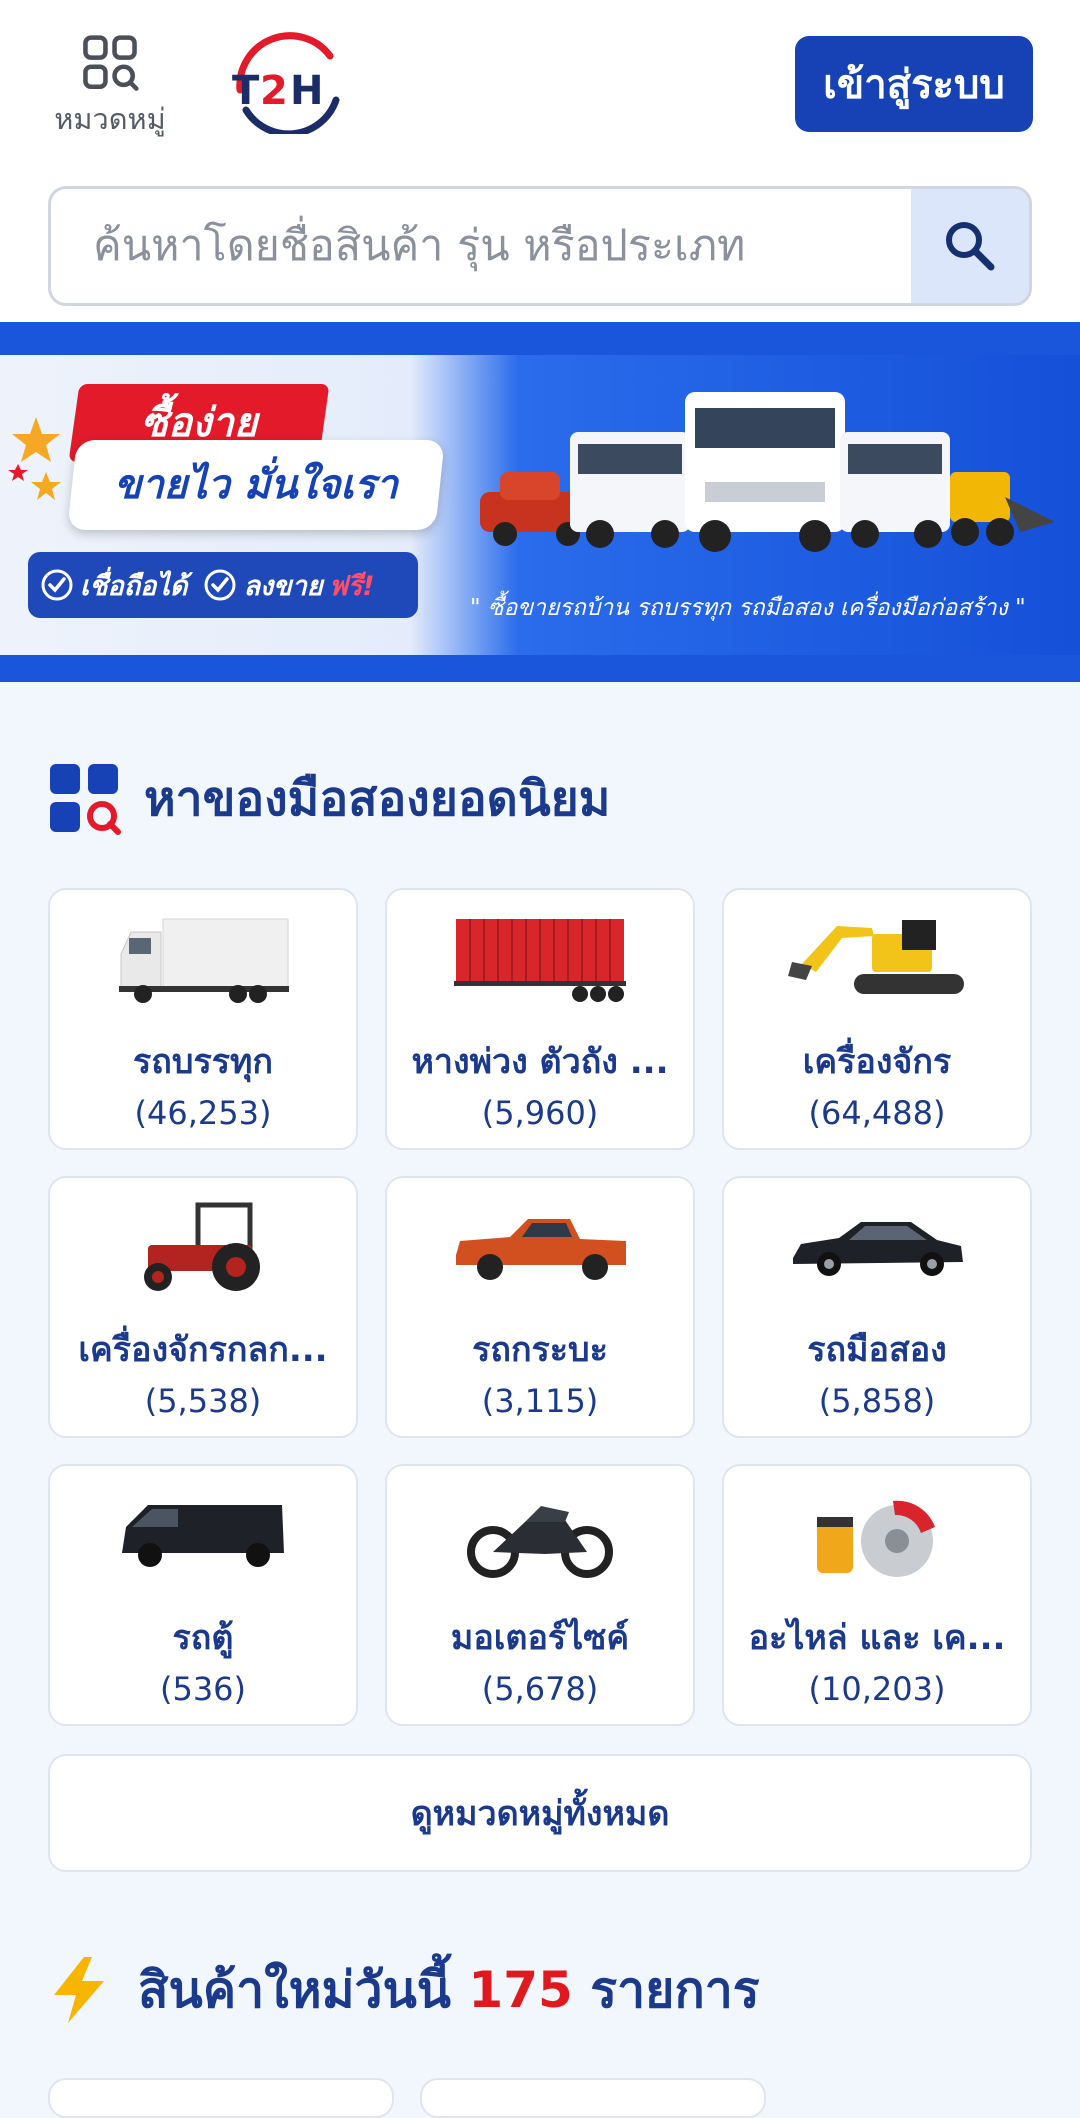  Describe the element at coordinates (203, 1401) in the screenshot. I see `category-count: (5,538)` at that location.